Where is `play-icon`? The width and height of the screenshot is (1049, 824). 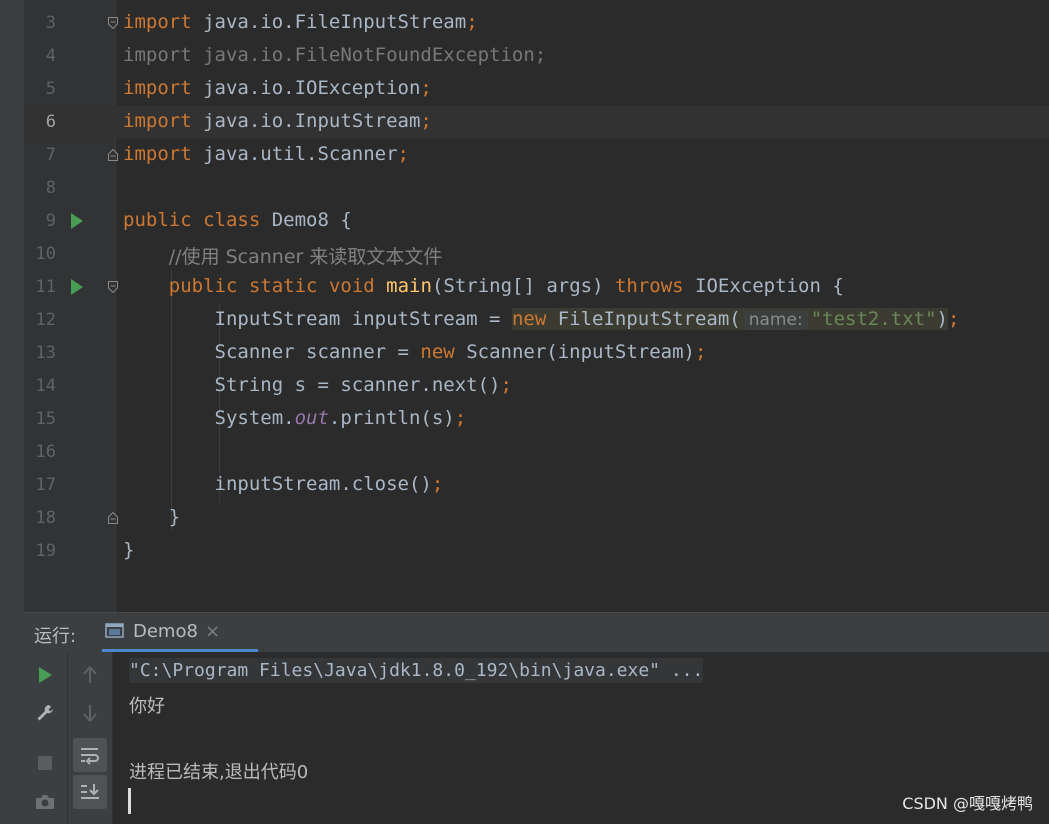
play-icon is located at coordinates (45, 675).